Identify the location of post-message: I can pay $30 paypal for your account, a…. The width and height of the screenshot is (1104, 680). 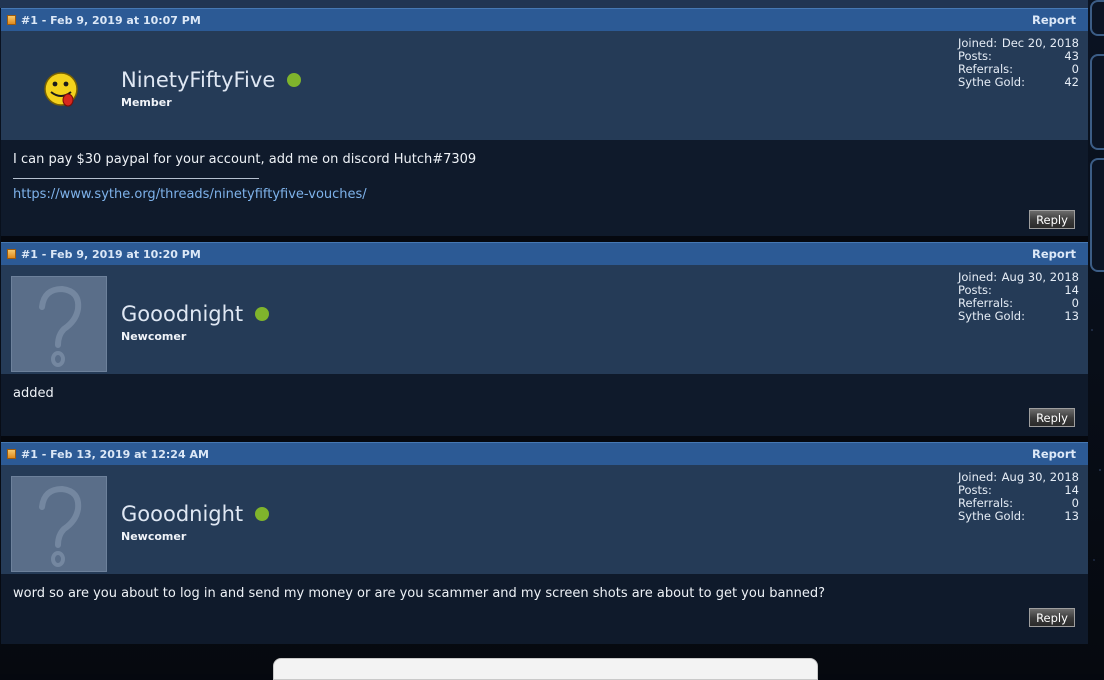
(245, 159).